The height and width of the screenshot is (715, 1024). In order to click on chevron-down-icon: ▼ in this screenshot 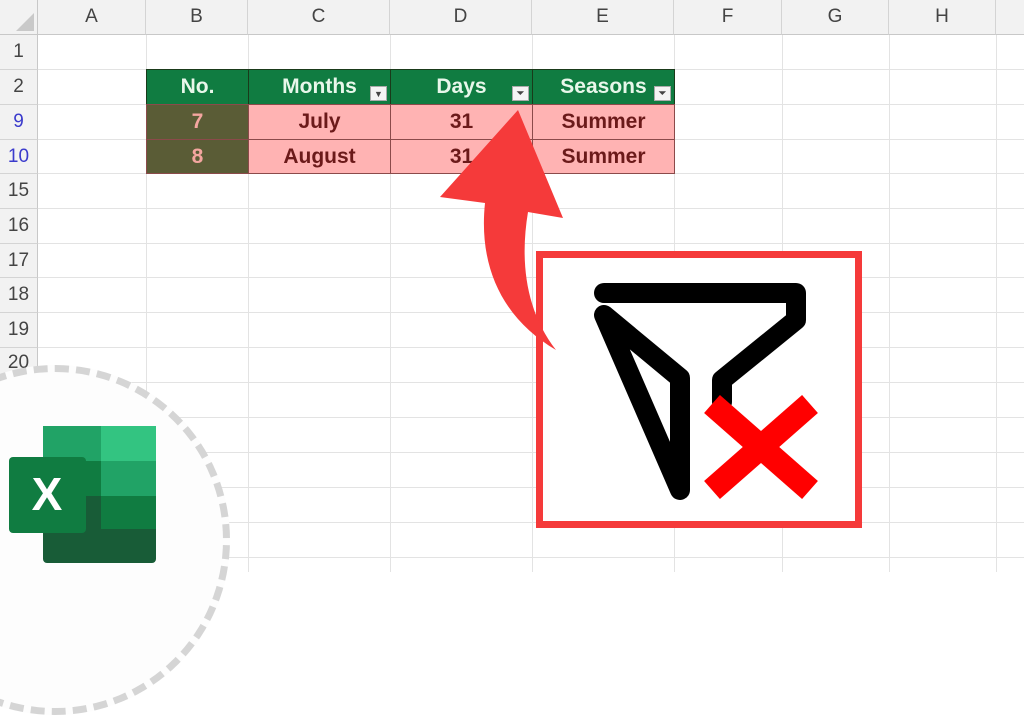, I will do `click(378, 93)`.